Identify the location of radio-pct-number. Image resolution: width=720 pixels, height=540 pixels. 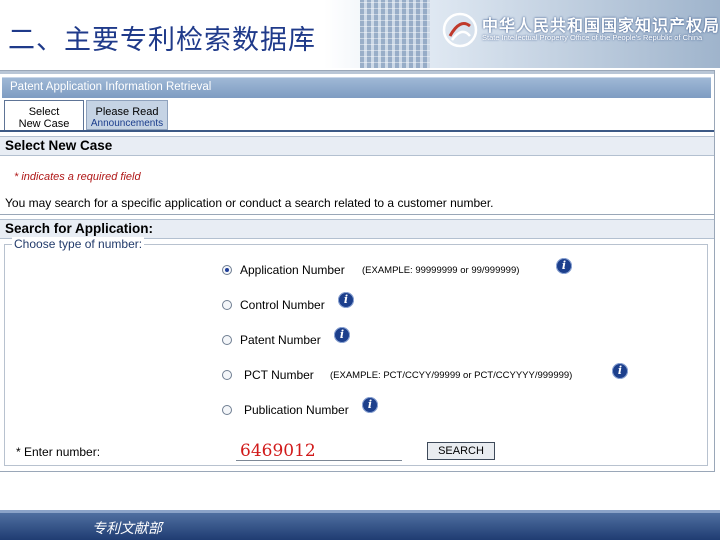
(227, 375).